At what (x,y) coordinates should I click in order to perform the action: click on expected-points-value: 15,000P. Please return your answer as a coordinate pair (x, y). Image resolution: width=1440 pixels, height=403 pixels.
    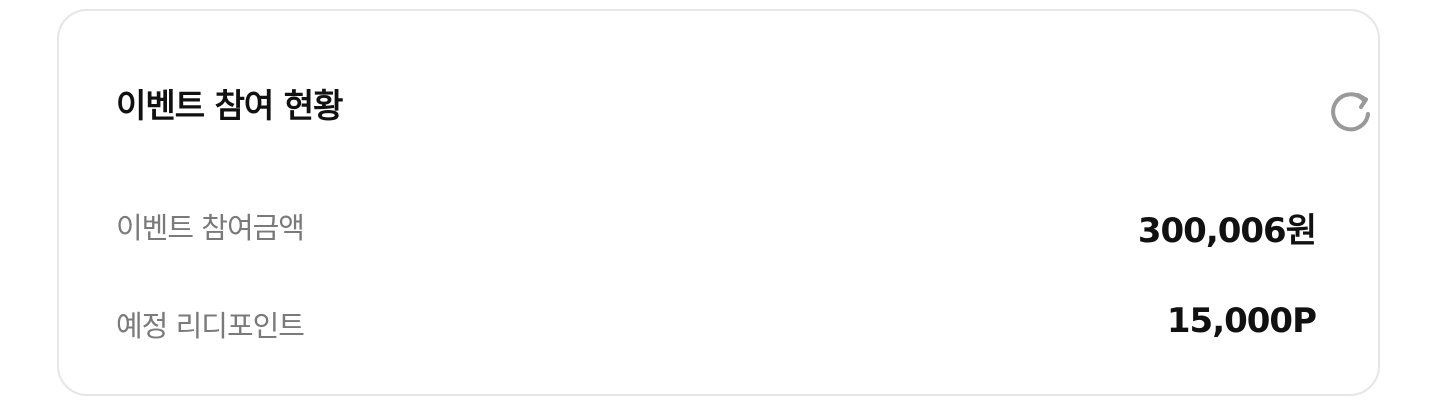
    Looking at the image, I should click on (1241, 321).